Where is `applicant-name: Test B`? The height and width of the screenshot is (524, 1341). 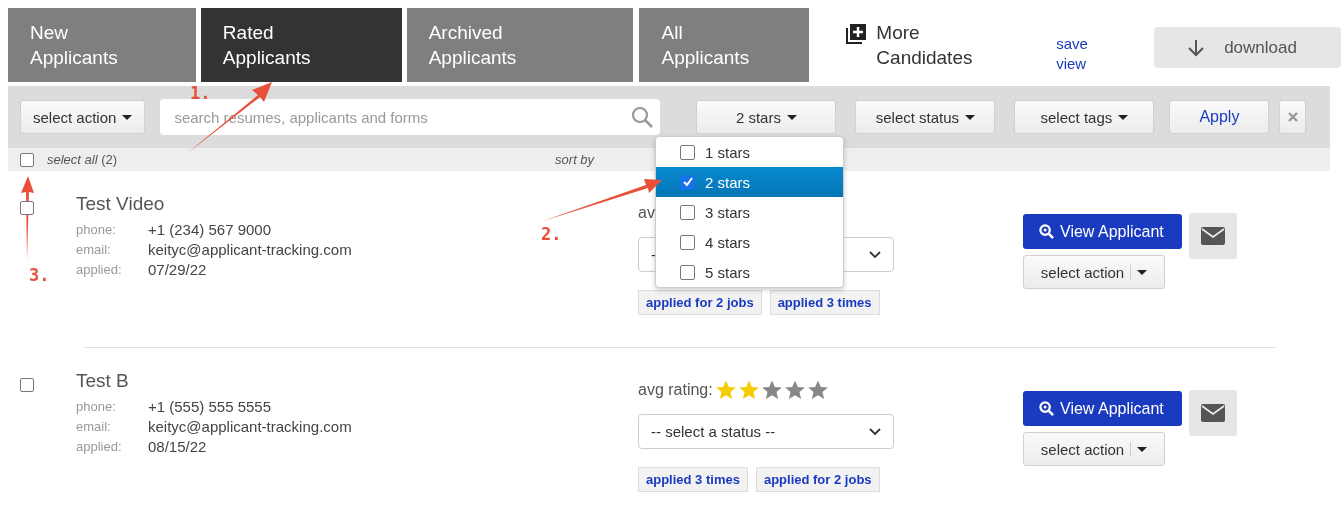 applicant-name: Test B is located at coordinates (103, 381).